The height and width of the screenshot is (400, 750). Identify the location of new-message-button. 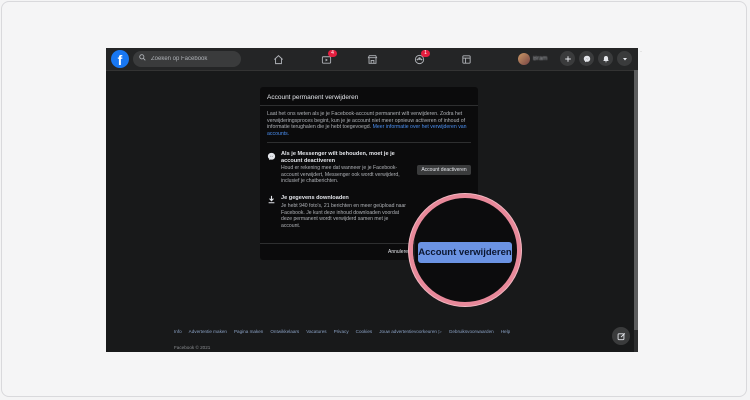
(621, 336).